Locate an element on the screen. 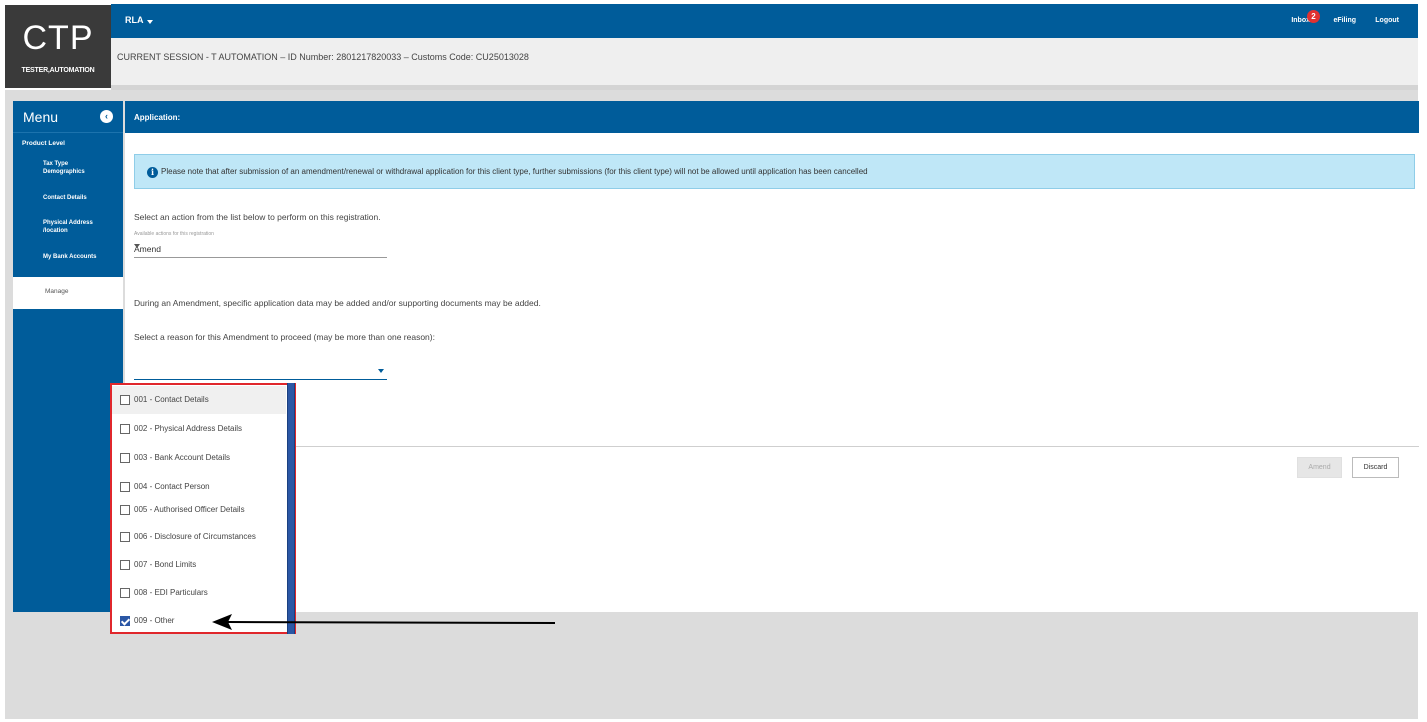 This screenshot has width=1427, height=722. amend-button: Amend is located at coordinates (1319, 467).